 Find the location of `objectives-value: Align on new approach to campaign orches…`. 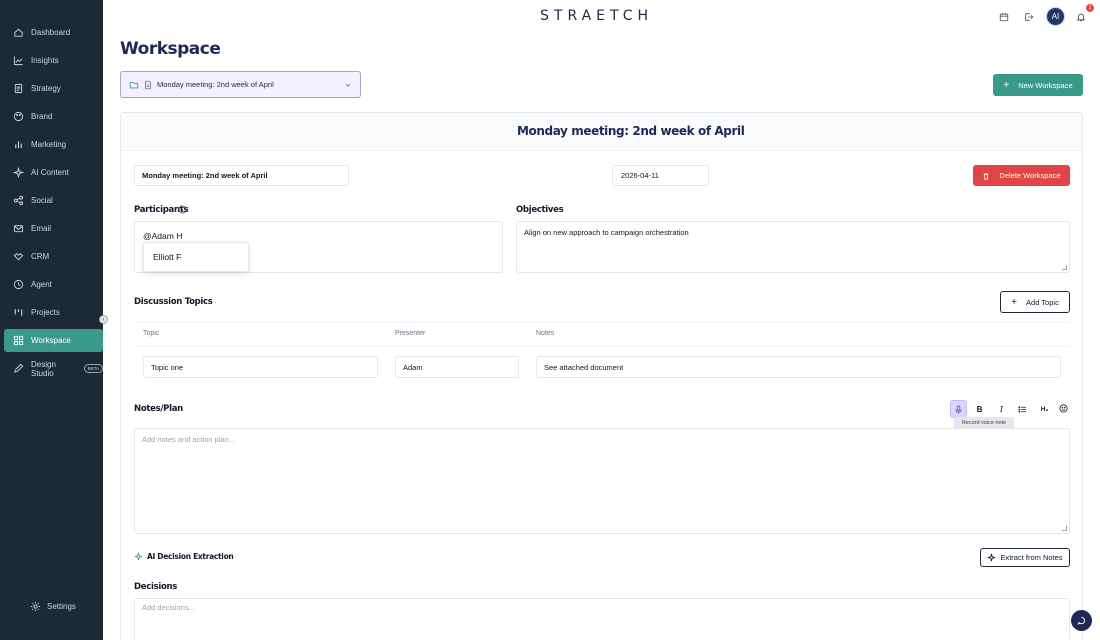

objectives-value: Align on new approach to campaign orches… is located at coordinates (606, 232).